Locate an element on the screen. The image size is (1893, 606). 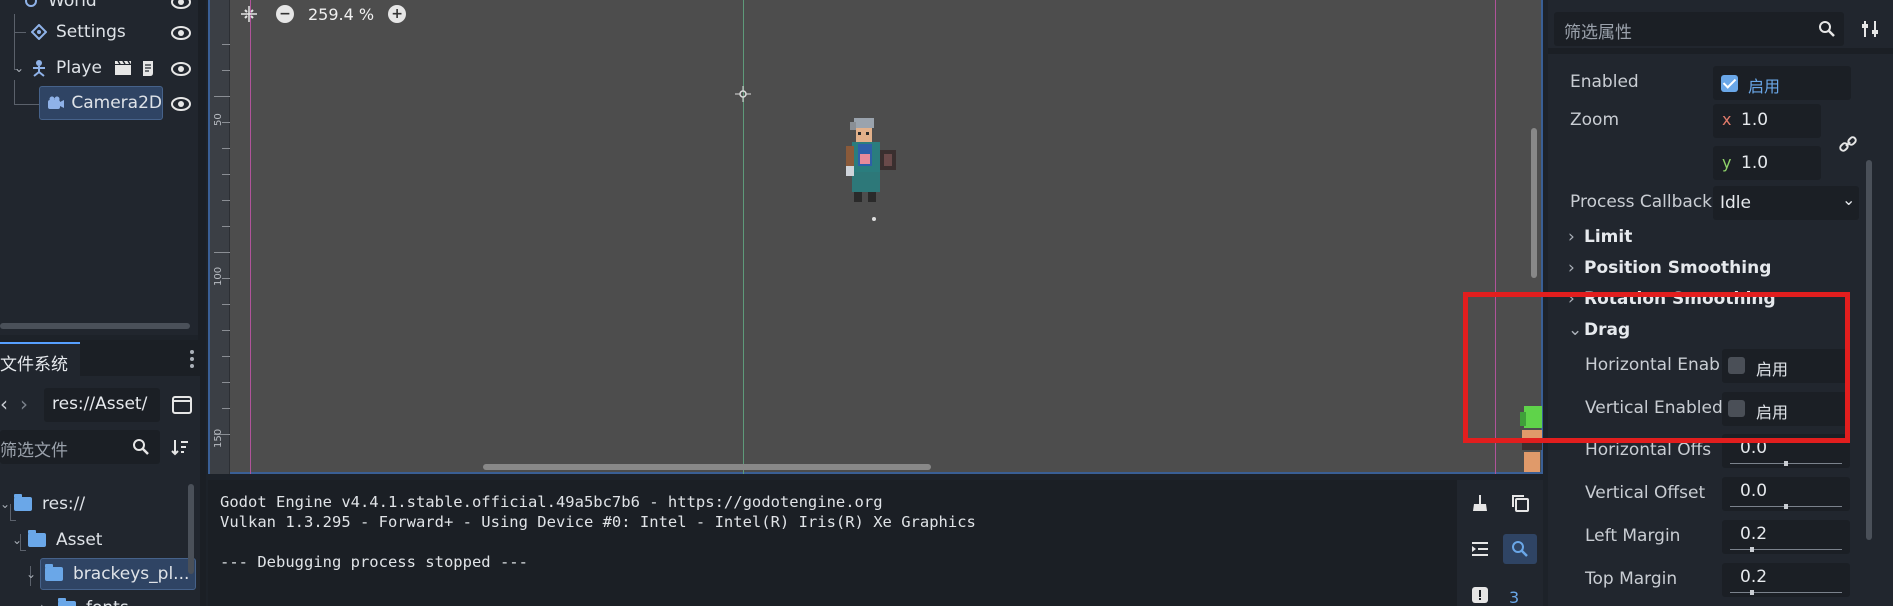
collapse-duplicates-button is located at coordinates (1480, 549).